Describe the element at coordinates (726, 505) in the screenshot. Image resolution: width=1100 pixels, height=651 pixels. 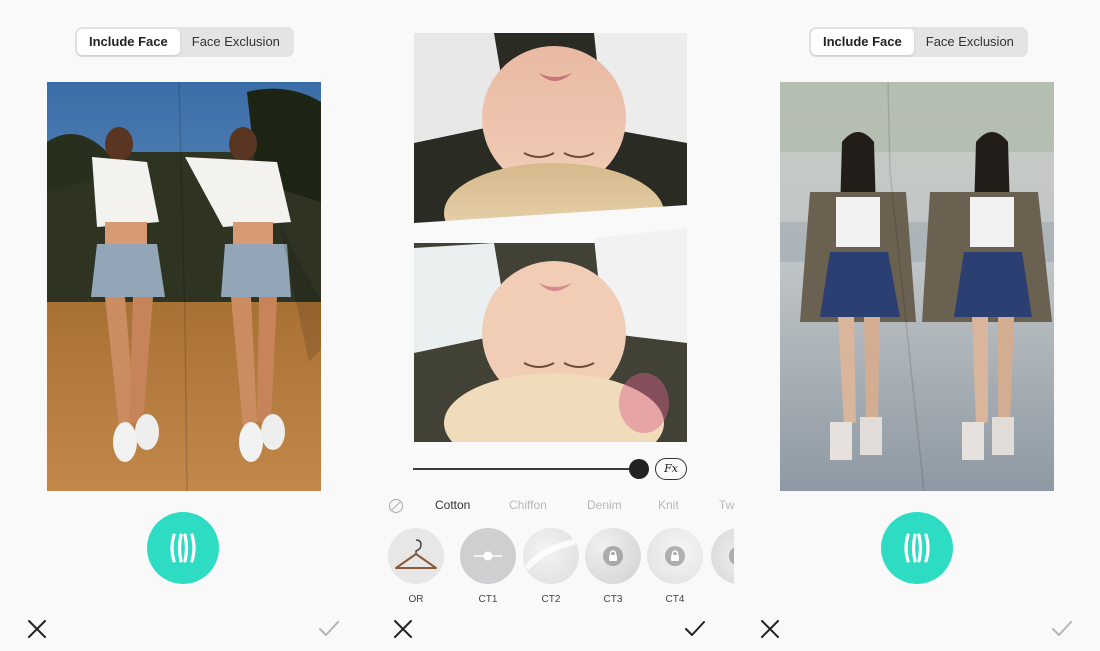
I see `tab-tw: Tw` at that location.